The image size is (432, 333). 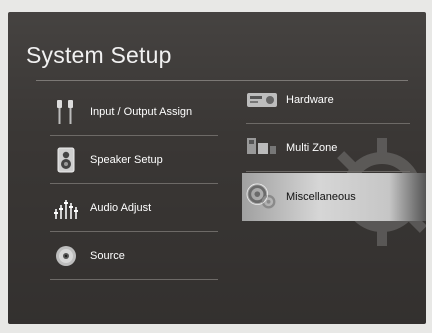 I want to click on menu-item-hardware: Hardware, so click(x=328, y=100).